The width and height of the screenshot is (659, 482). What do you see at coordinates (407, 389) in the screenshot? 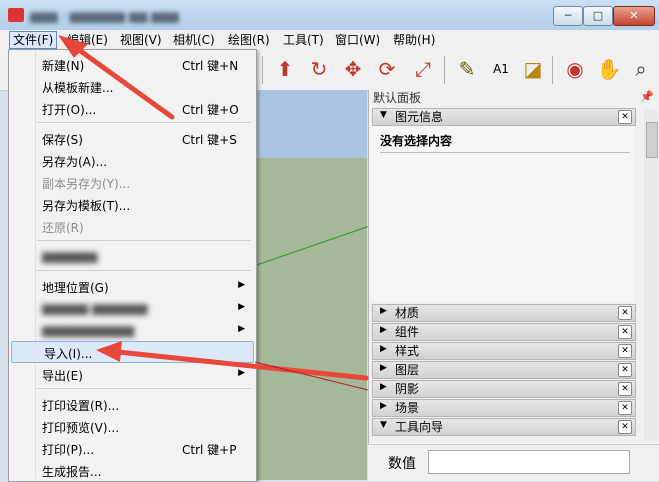
I see `section-label: 阴影` at bounding box center [407, 389].